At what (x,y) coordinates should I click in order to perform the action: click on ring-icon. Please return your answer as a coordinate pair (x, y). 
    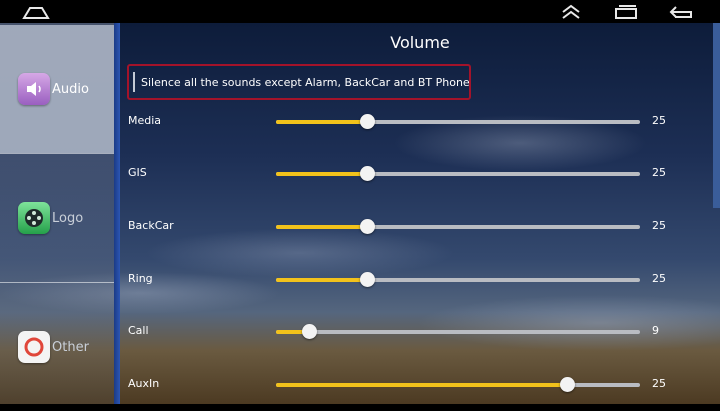
    Looking at the image, I should click on (34, 347).